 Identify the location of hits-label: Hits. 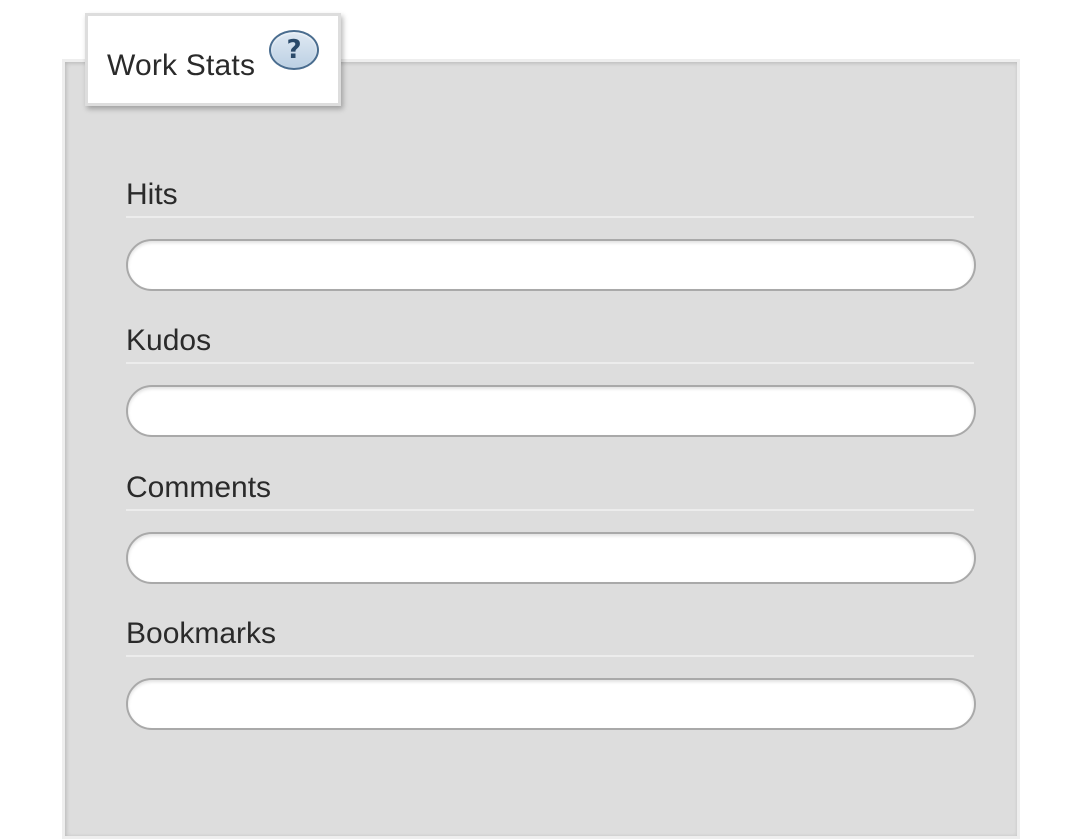
(152, 194).